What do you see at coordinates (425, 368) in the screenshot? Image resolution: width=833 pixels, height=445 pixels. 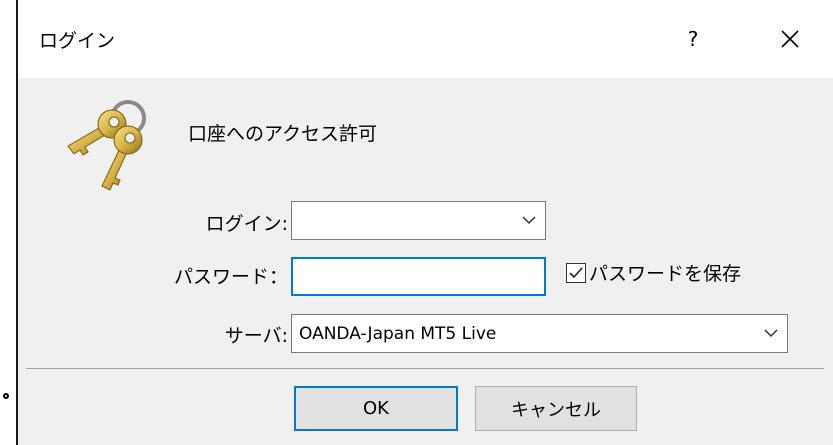 I see `divider` at bounding box center [425, 368].